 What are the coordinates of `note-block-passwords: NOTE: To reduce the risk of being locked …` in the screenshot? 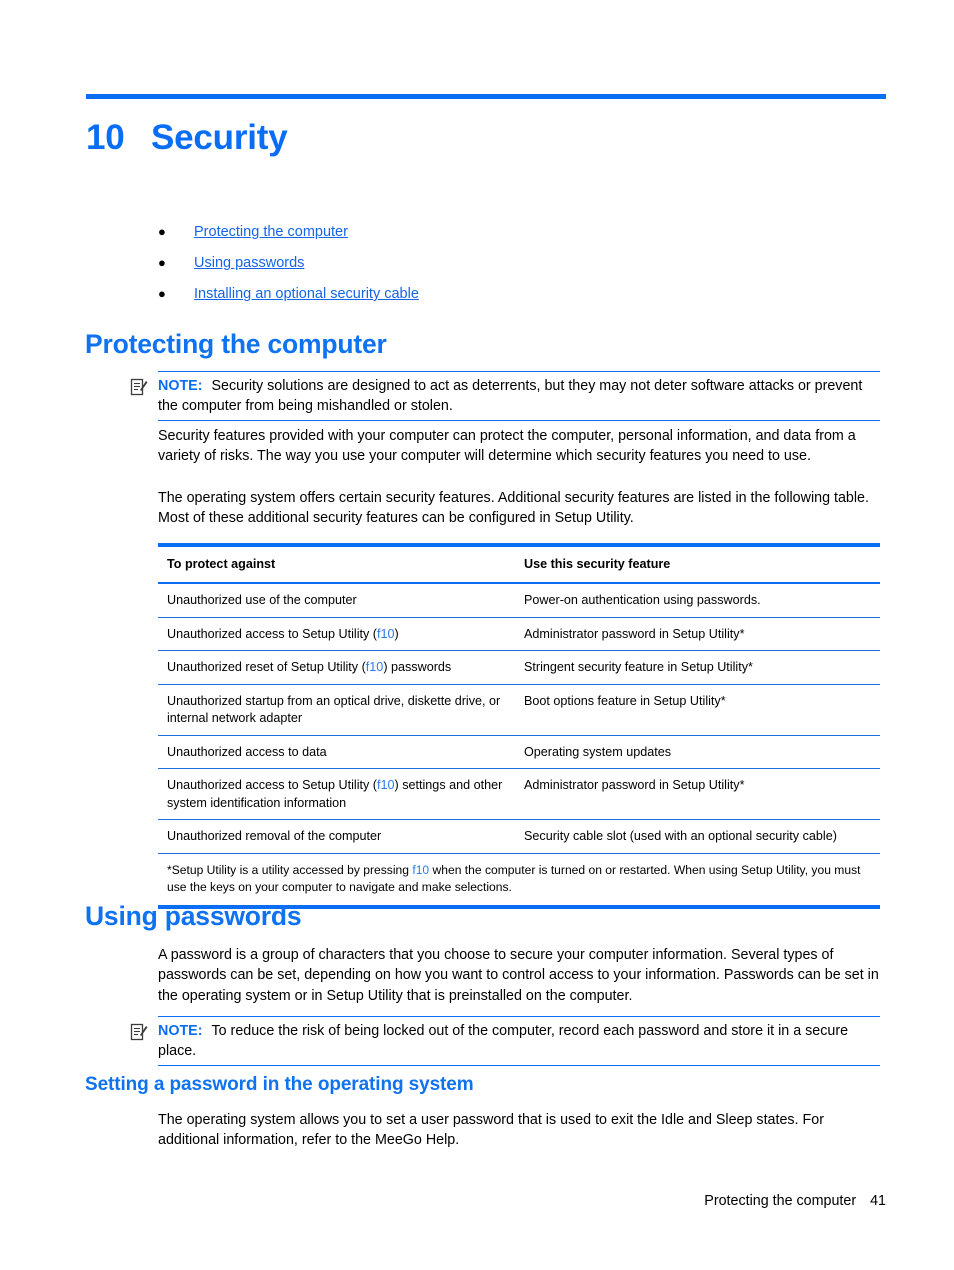 It's located at (505, 1041).